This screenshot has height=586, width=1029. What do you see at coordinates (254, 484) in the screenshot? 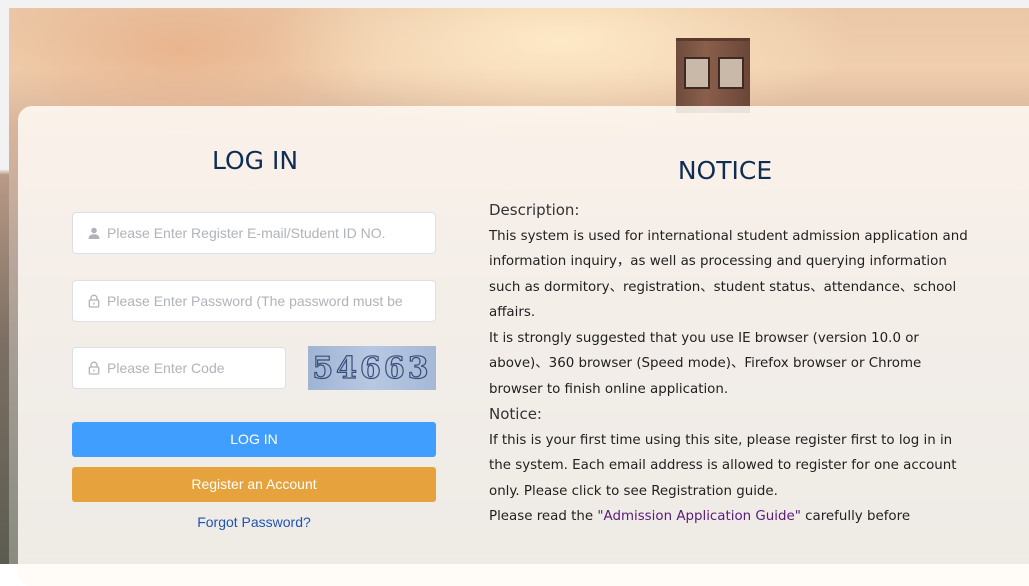
I see `register-button: Register an Account` at bounding box center [254, 484].